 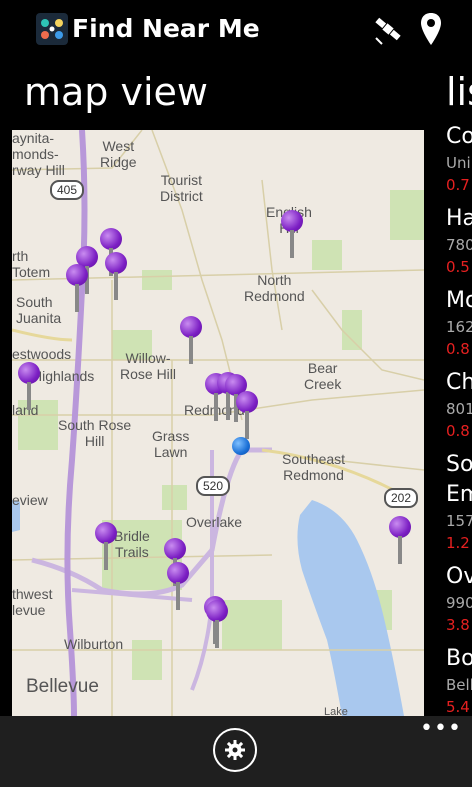 I want to click on list-item: Ov 990 3.8, so click(x=459, y=599).